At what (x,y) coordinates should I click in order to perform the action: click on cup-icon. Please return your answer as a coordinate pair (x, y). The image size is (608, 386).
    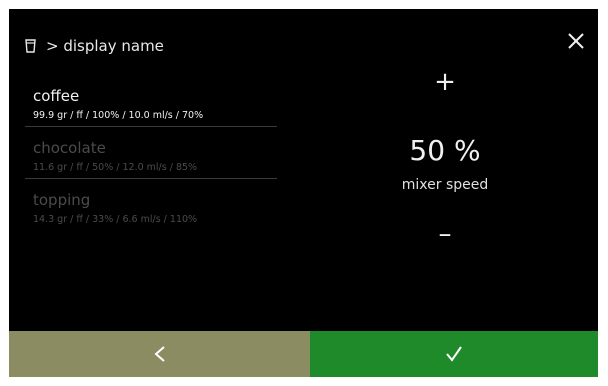
    Looking at the image, I should click on (30, 46).